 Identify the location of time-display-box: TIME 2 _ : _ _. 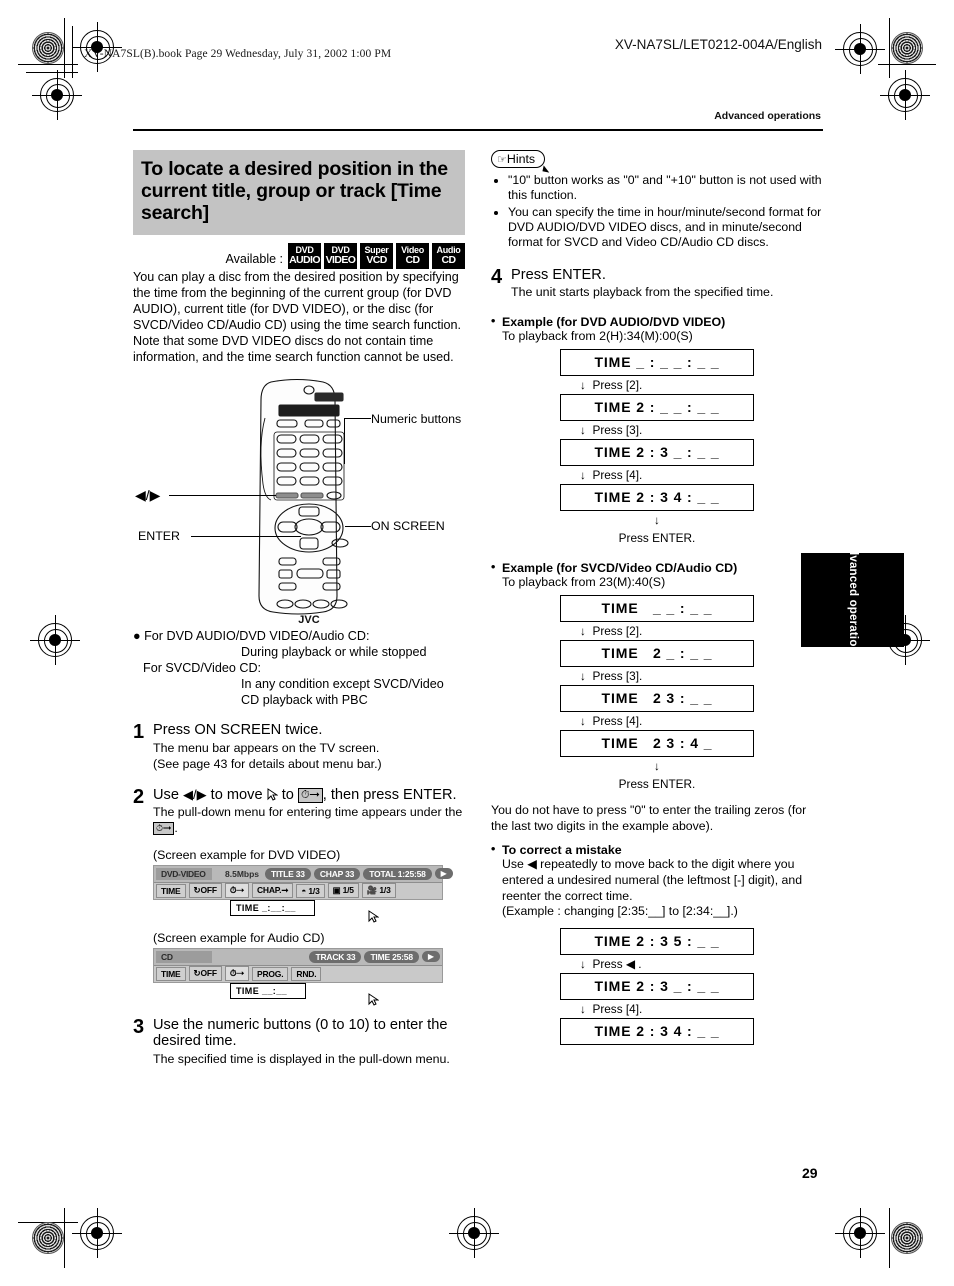
(657, 654).